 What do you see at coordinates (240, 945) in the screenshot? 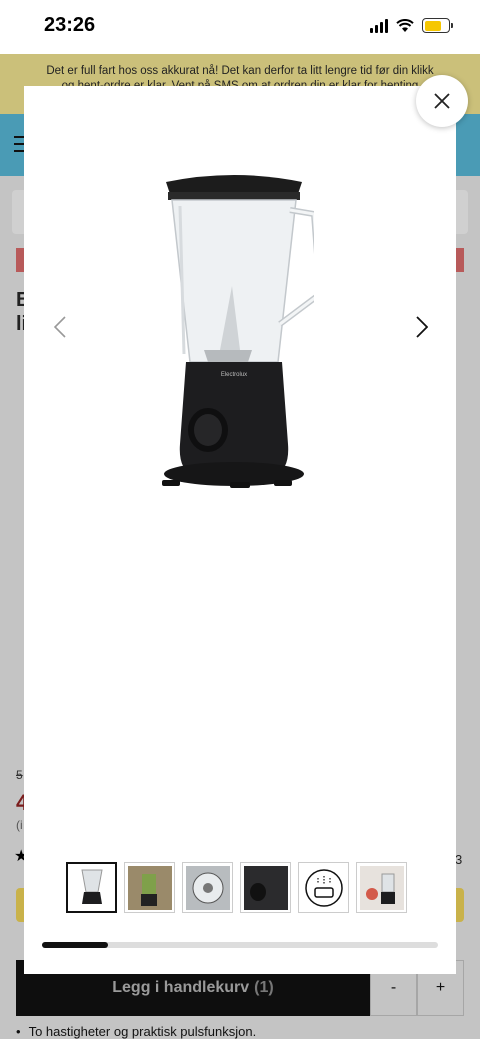
I see `gallery-scrollbar` at bounding box center [240, 945].